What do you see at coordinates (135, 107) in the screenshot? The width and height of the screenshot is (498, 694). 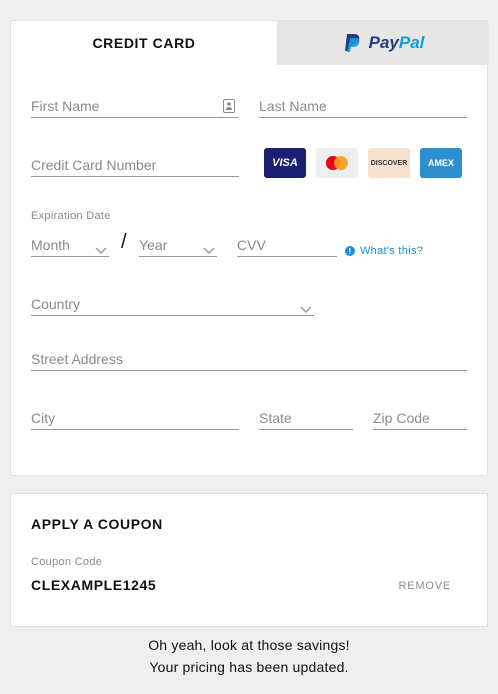 I see `first-name-field: First Name` at bounding box center [135, 107].